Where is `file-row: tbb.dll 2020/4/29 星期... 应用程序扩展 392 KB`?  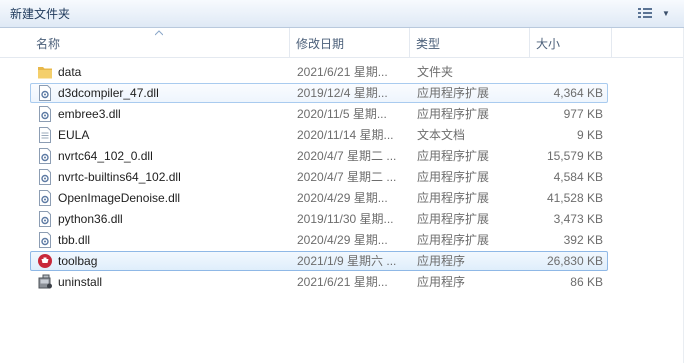 file-row: tbb.dll 2020/4/29 星期... 应用程序扩展 392 KB is located at coordinates (319, 240).